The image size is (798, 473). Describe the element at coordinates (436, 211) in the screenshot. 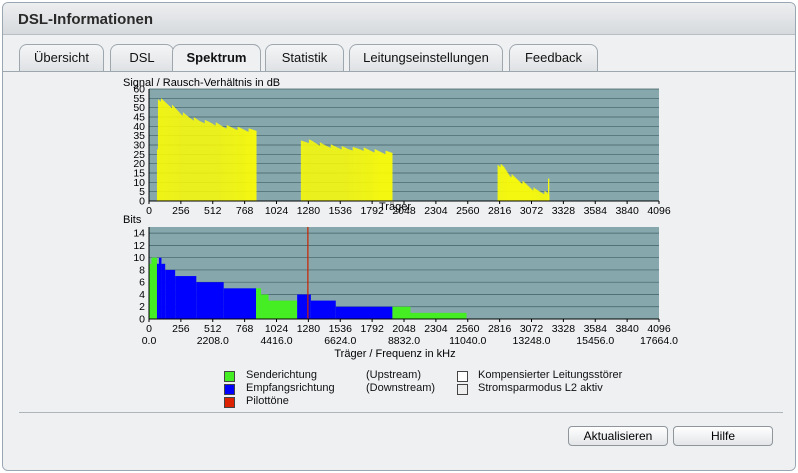

I see `snr-x-tick-label: 2304` at that location.